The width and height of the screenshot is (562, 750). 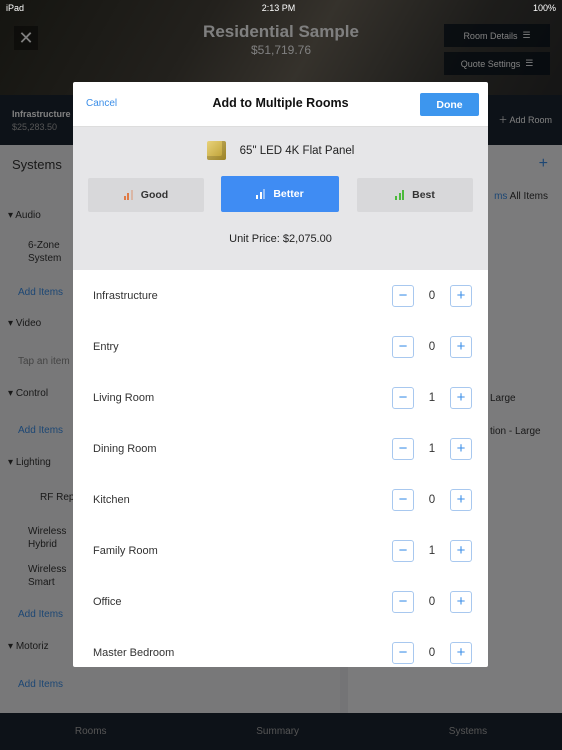 What do you see at coordinates (107, 601) in the screenshot?
I see `room-name: Office` at bounding box center [107, 601].